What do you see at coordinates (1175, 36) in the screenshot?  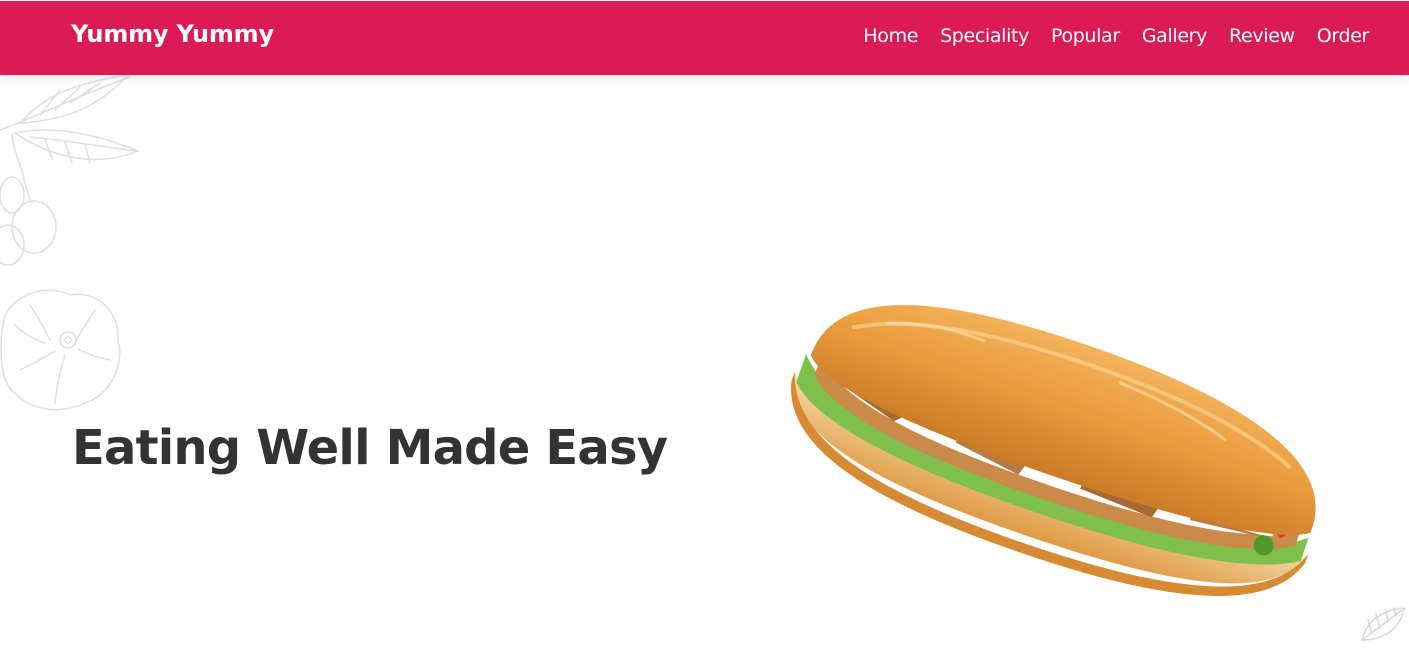 I see `nav-link-gallery: Gallery` at bounding box center [1175, 36].